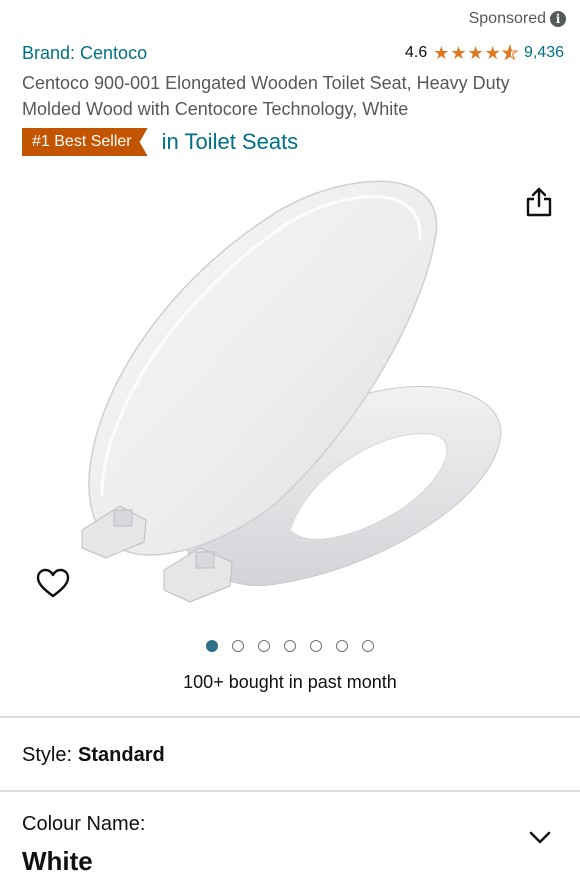  What do you see at coordinates (558, 19) in the screenshot?
I see `info-icon: i` at bounding box center [558, 19].